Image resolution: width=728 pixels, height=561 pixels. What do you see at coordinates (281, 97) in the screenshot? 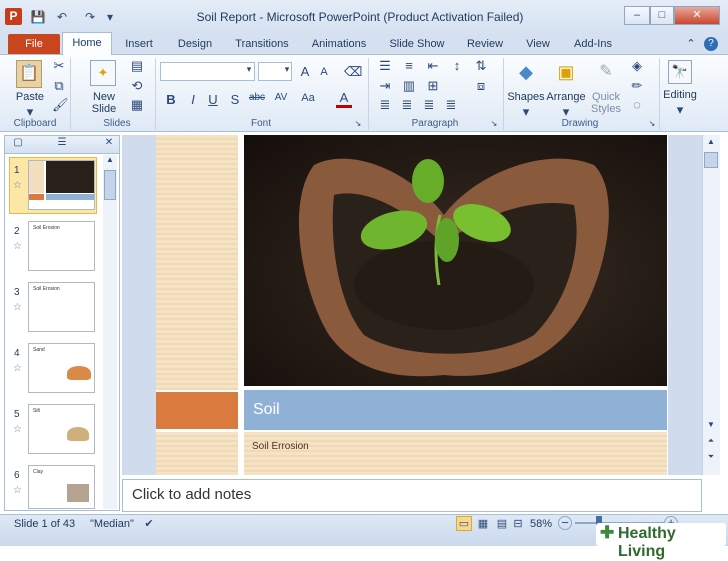
I see `character-spacing-button: AV` at bounding box center [281, 97].